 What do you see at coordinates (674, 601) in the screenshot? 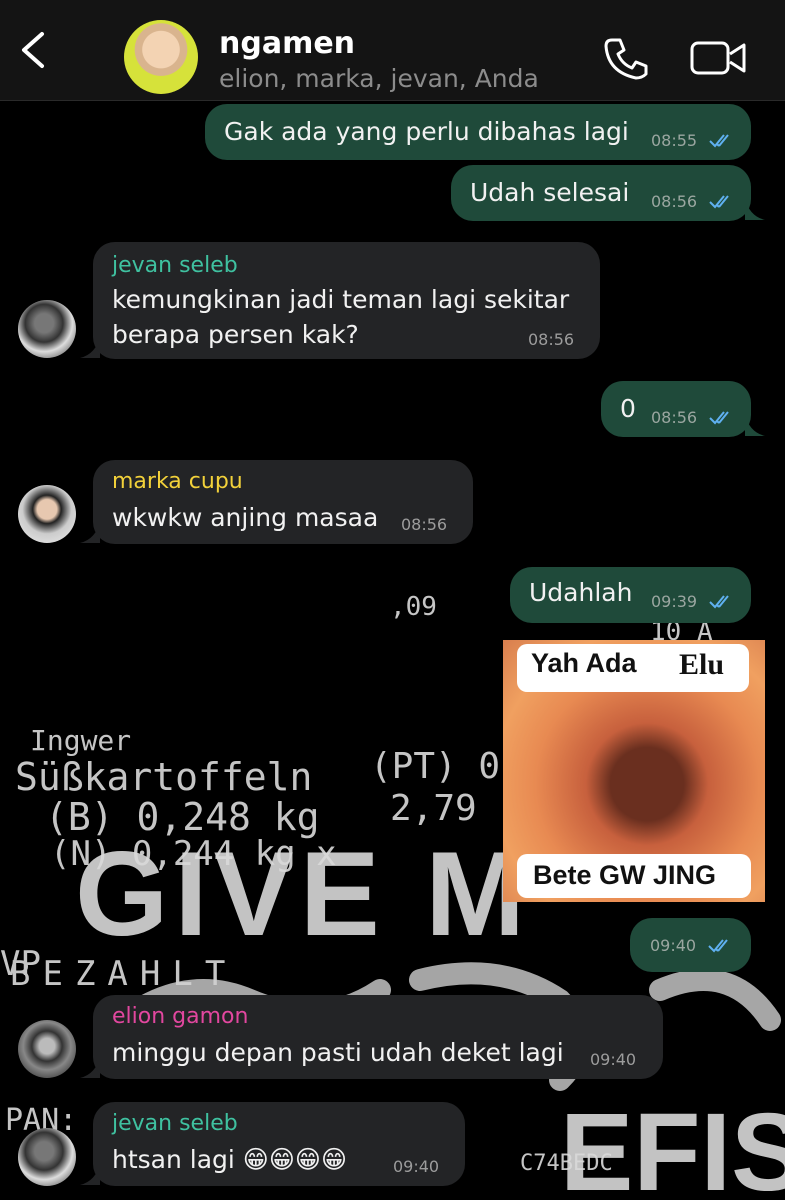
I see `message-time: 09:39` at bounding box center [674, 601].